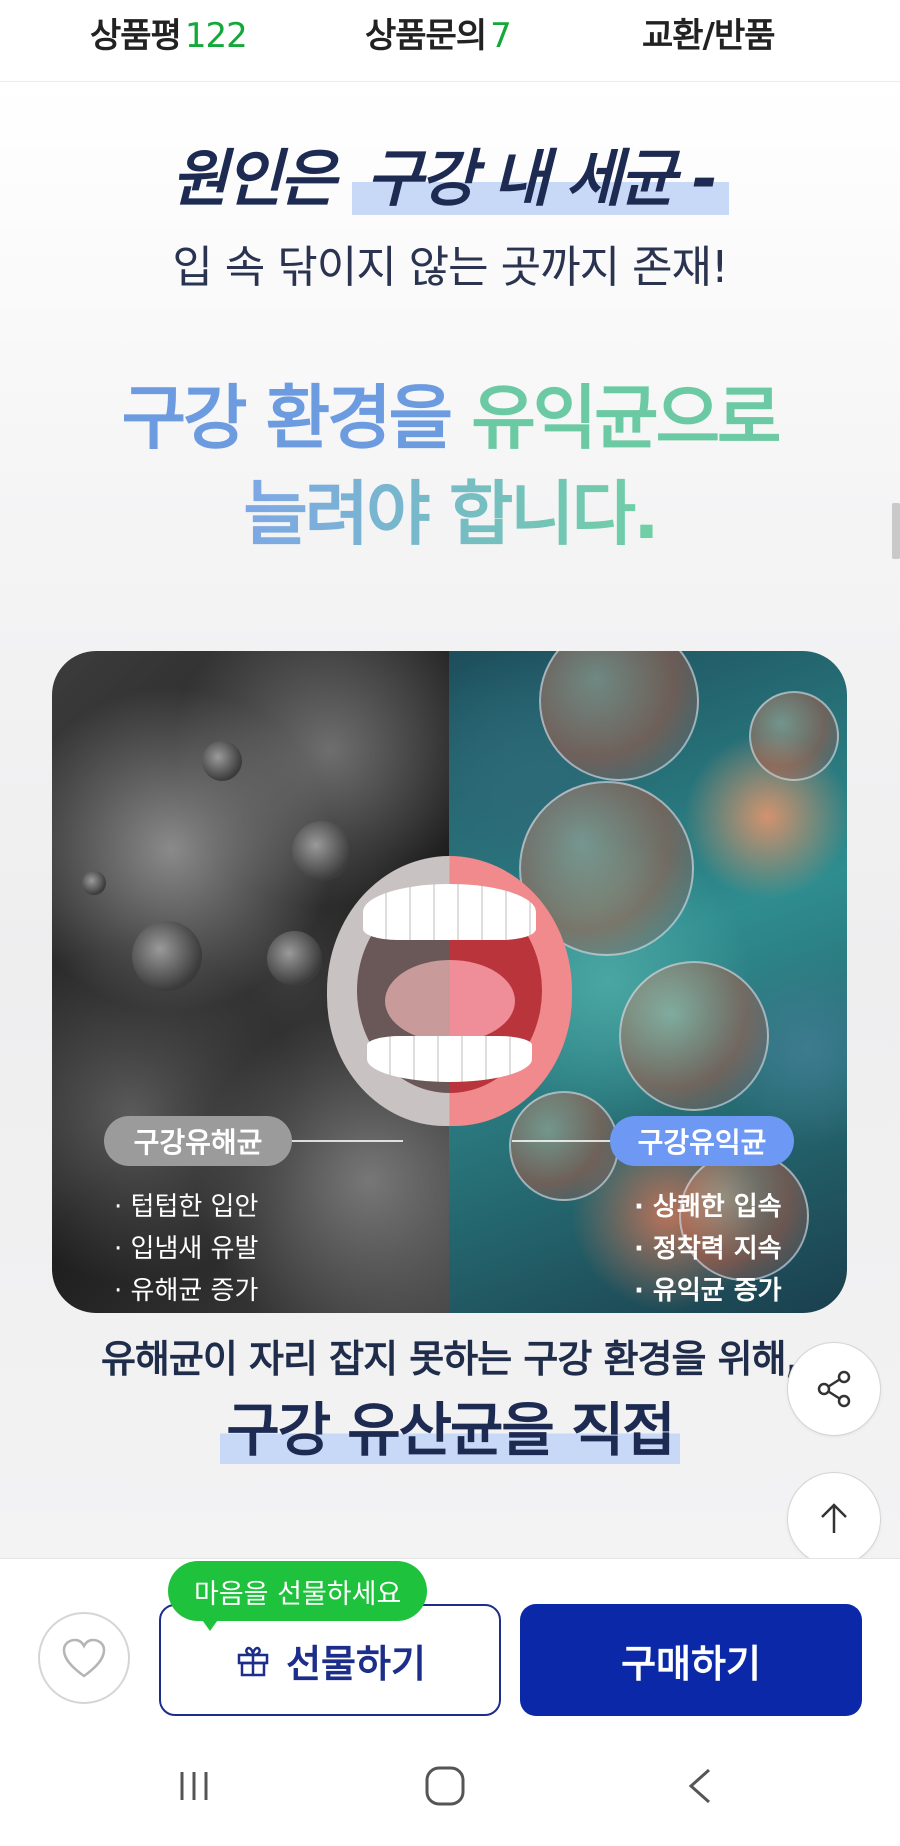 This screenshot has width=900, height=1846. I want to click on harmful-feature-item: · 유해균 증가, so click(186, 1291).